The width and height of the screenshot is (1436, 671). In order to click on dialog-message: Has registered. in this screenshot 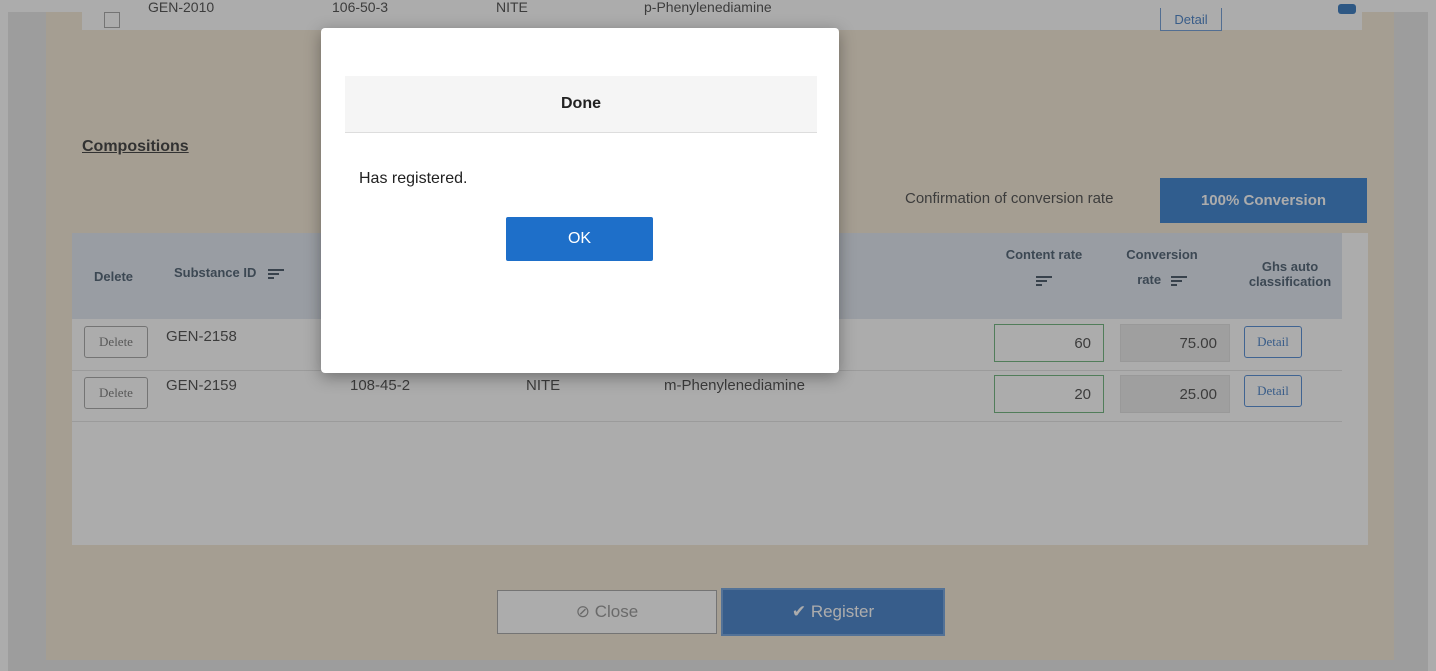, I will do `click(413, 178)`.